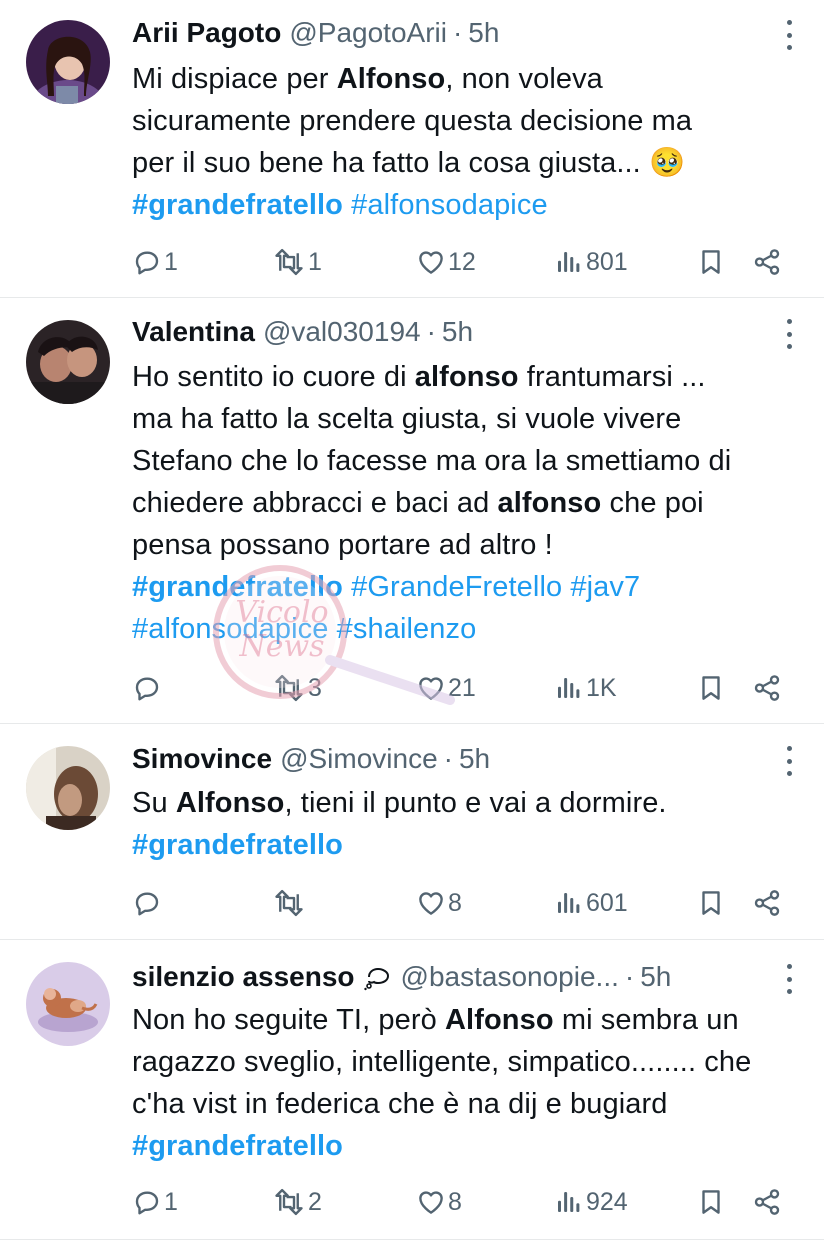 This screenshot has width=824, height=1240. I want to click on tweet-header: Arii Pagoto @PagotoArii · 5h, so click(448, 33).